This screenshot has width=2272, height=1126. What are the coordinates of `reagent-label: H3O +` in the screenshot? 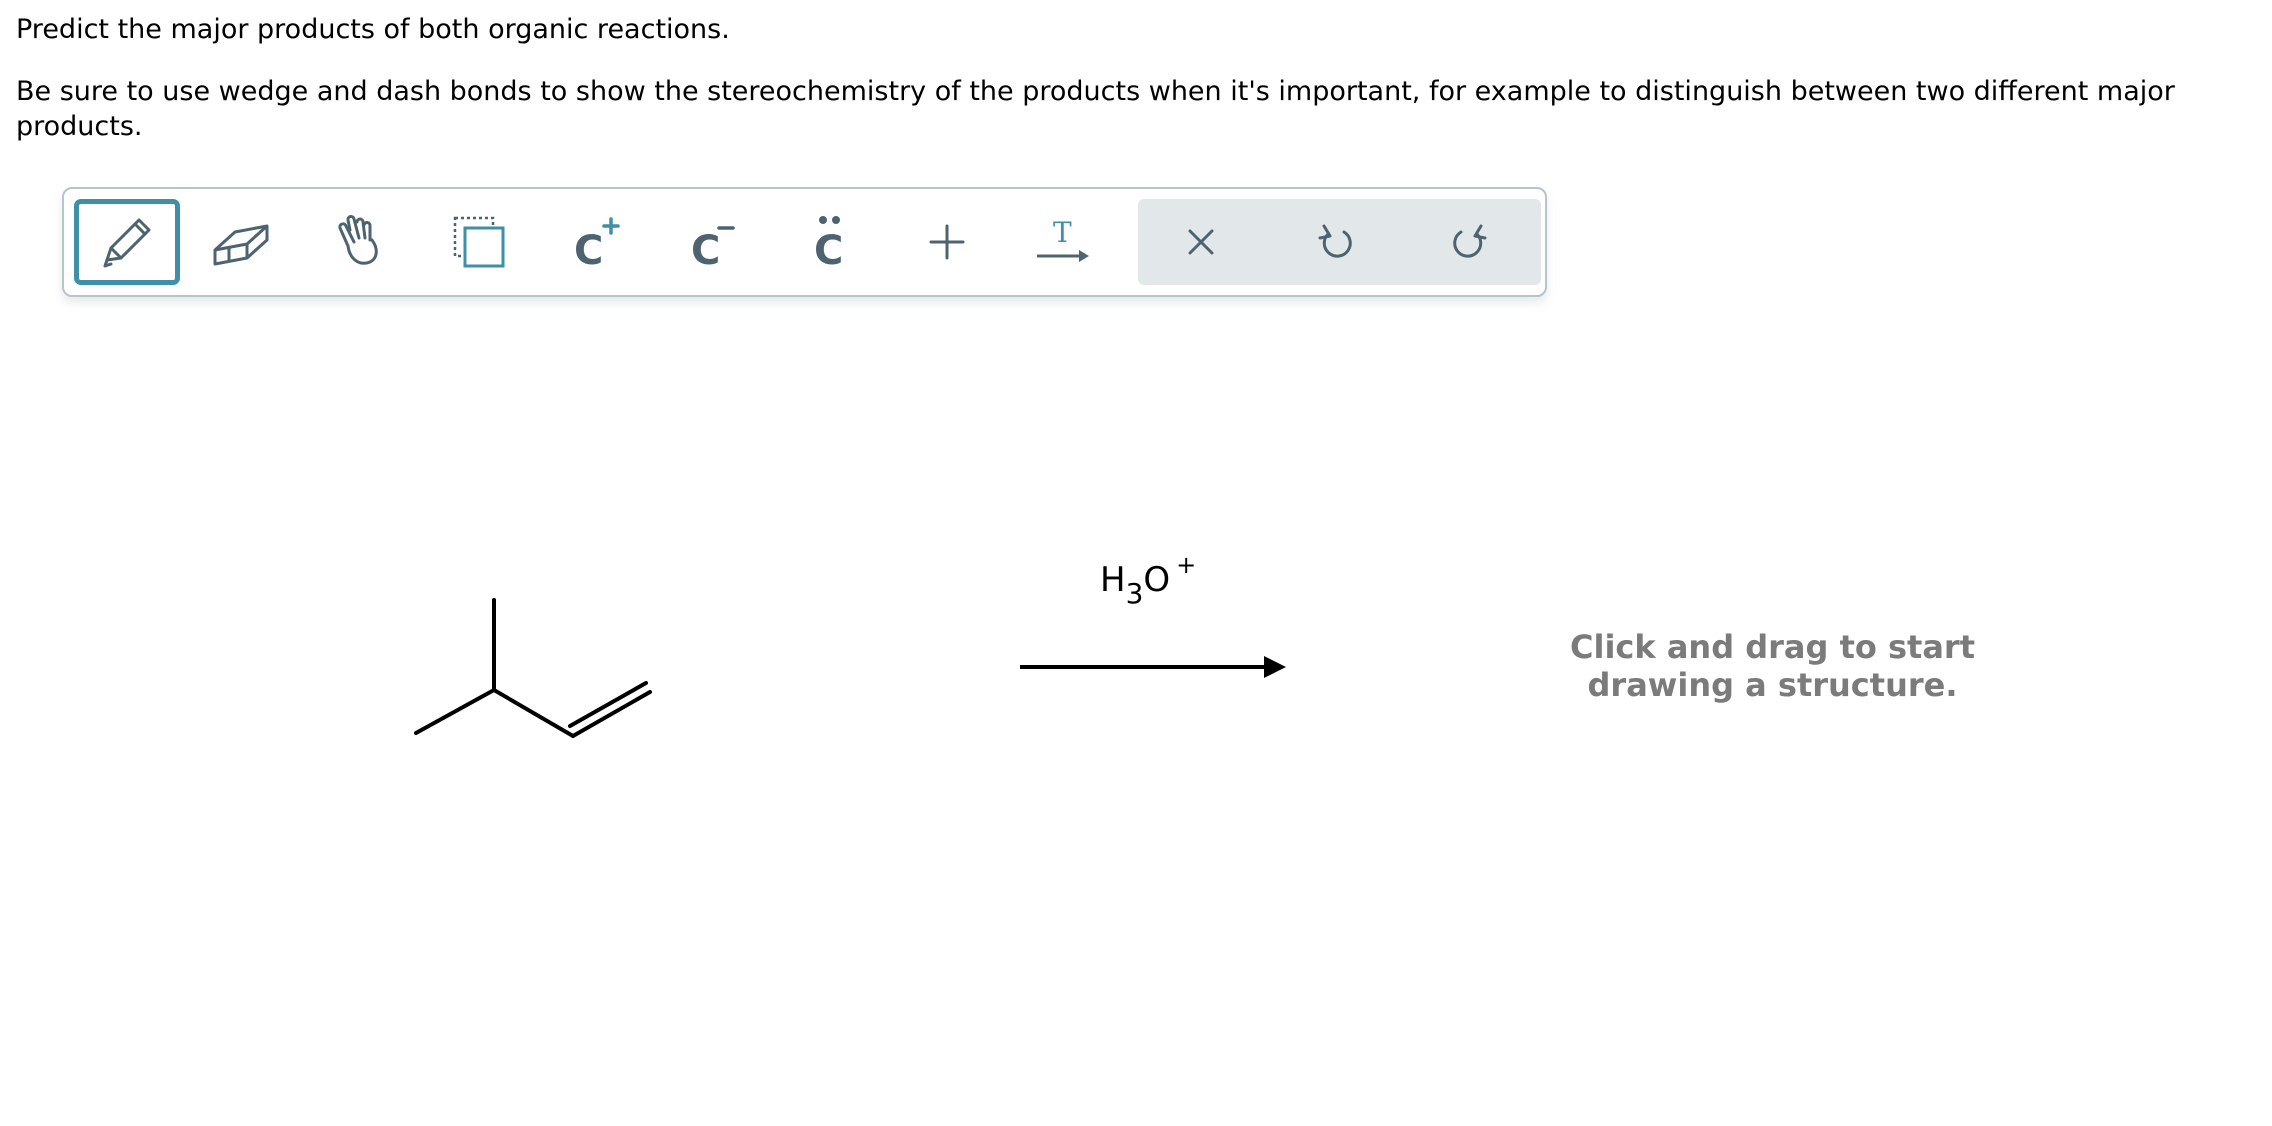 It's located at (1148, 579).